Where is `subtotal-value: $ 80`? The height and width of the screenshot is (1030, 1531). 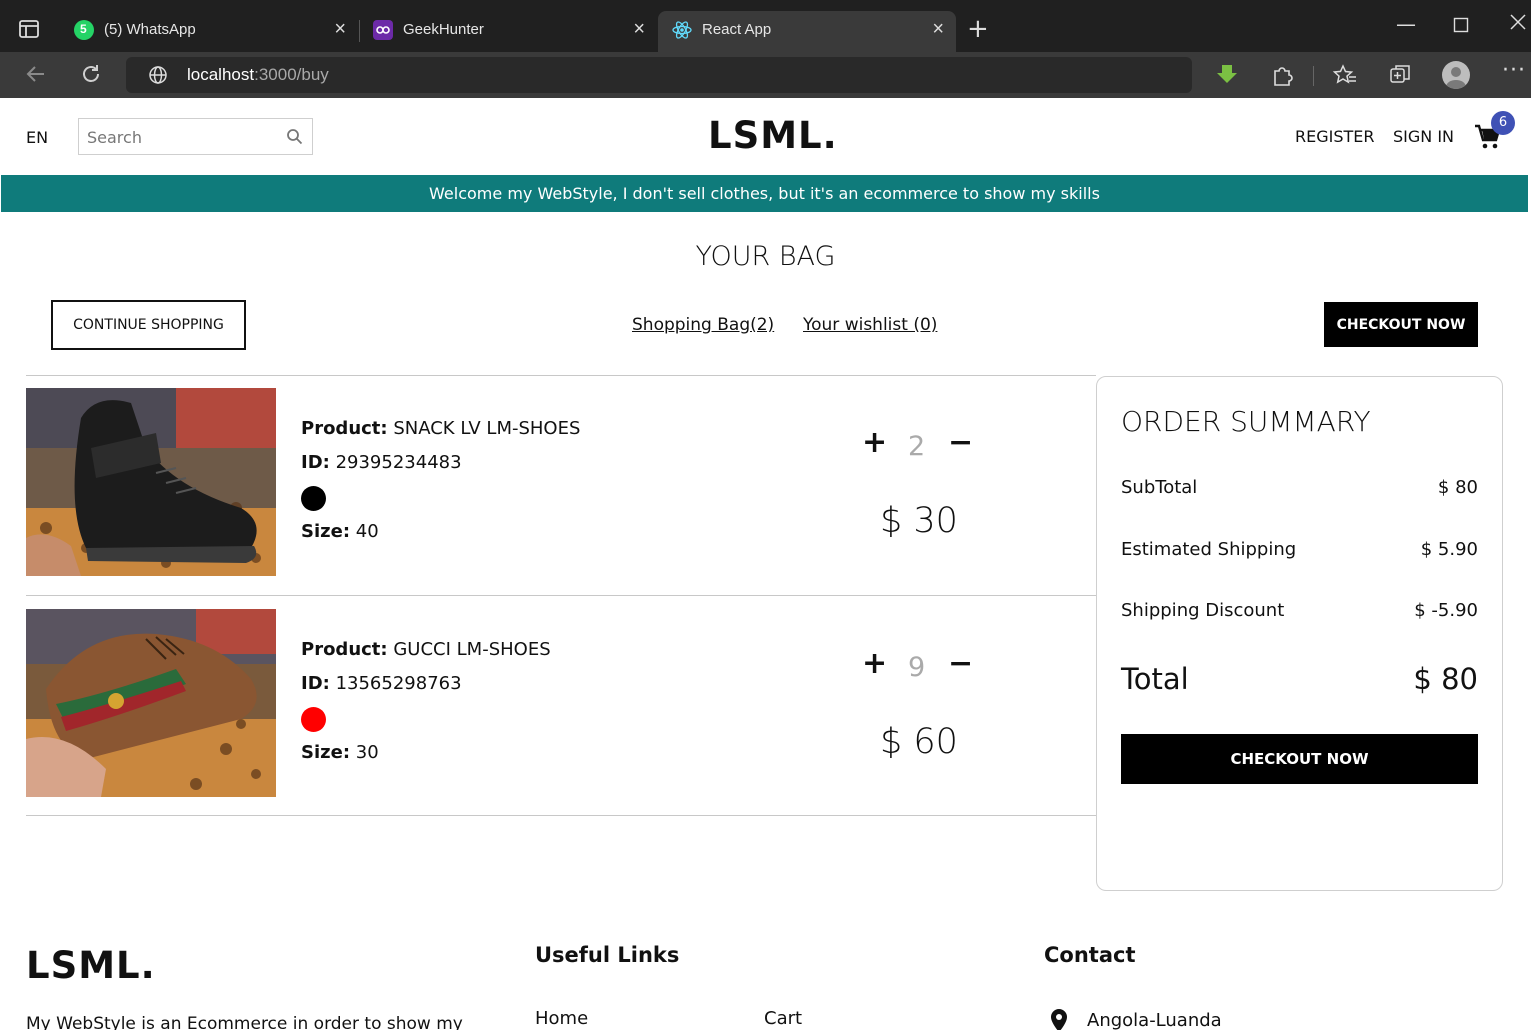 subtotal-value: $ 80 is located at coordinates (1457, 487).